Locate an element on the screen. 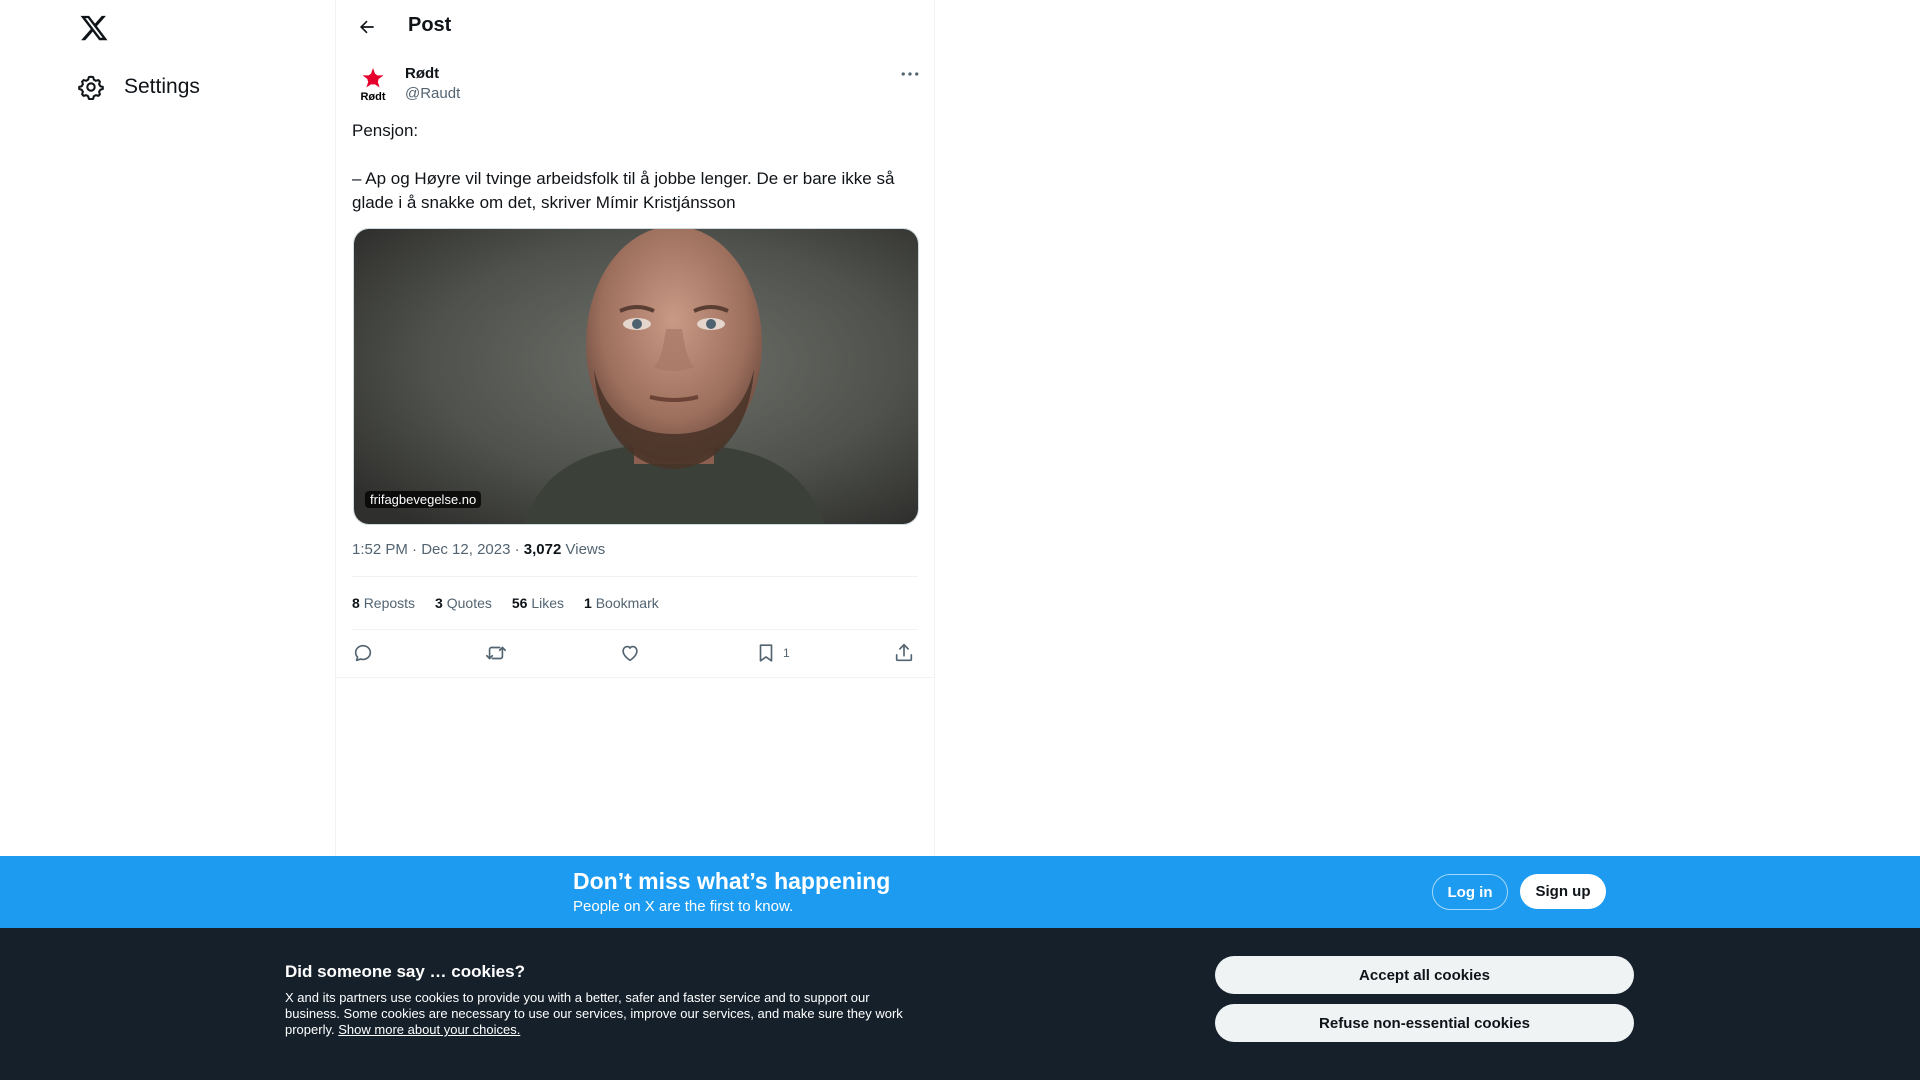 The height and width of the screenshot is (1080, 1920). link-card-image: frifagbevegelse.no is located at coordinates (636, 376).